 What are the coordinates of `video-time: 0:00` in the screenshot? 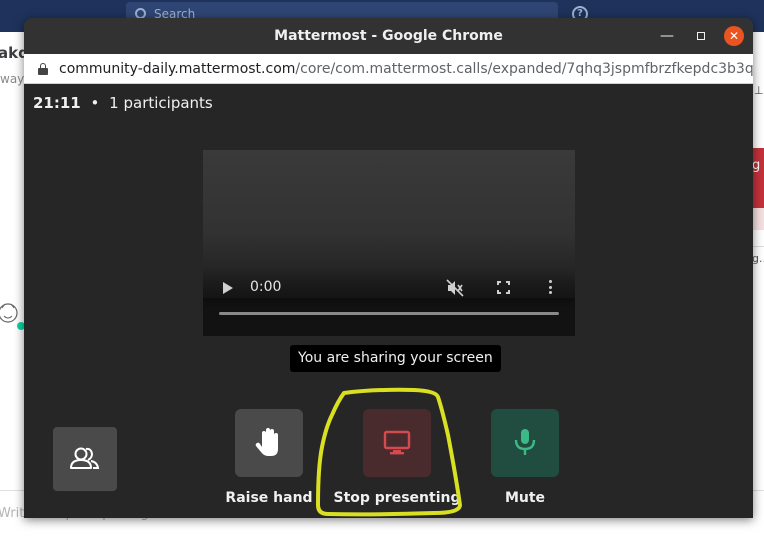 It's located at (266, 287).